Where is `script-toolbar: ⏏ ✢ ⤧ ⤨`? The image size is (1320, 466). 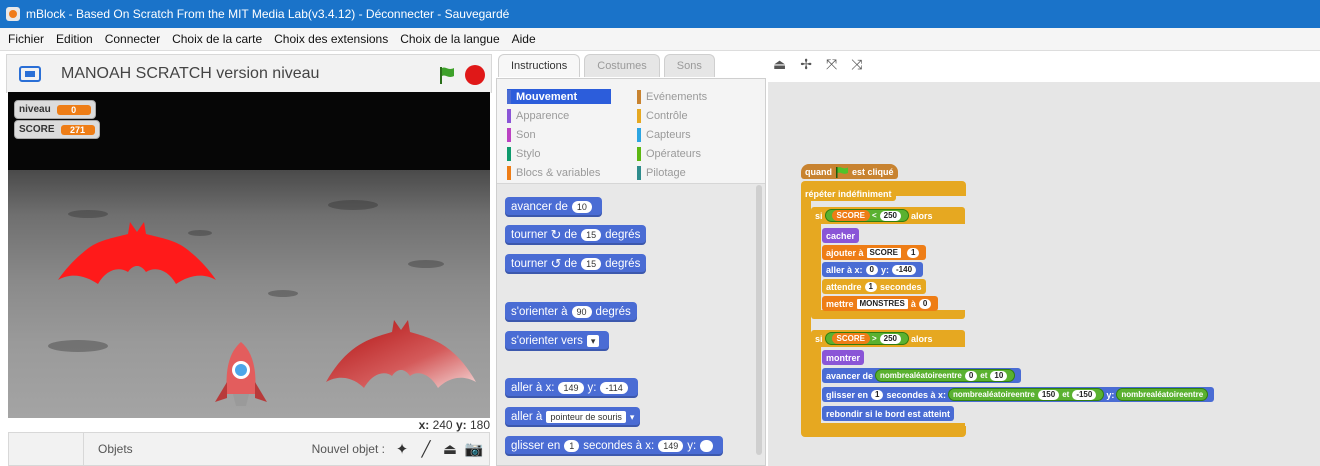 script-toolbar: ⏏ ✢ ⤧ ⤨ is located at coordinates (824, 65).